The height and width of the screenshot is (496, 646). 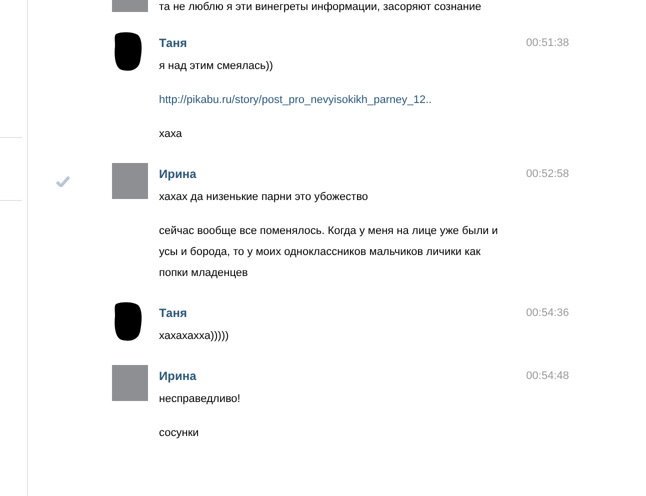 I want to click on message-time: 00:51:38, so click(x=547, y=42).